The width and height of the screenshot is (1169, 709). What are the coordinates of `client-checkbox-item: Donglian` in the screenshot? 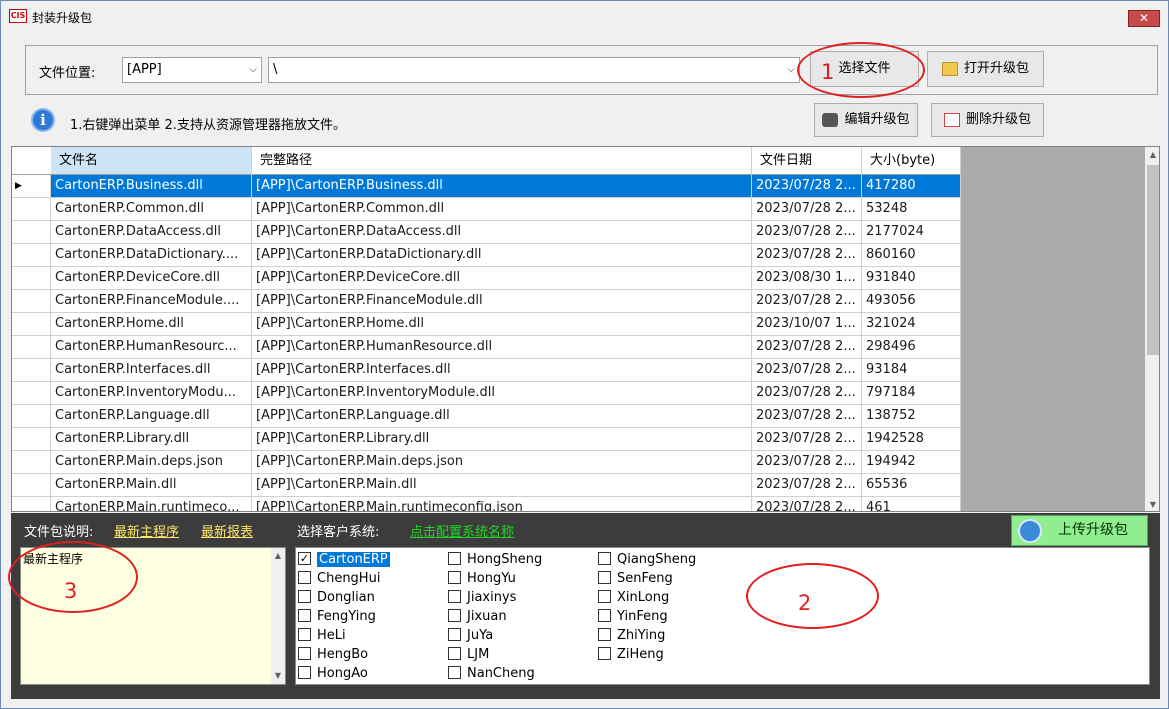 It's located at (336, 597).